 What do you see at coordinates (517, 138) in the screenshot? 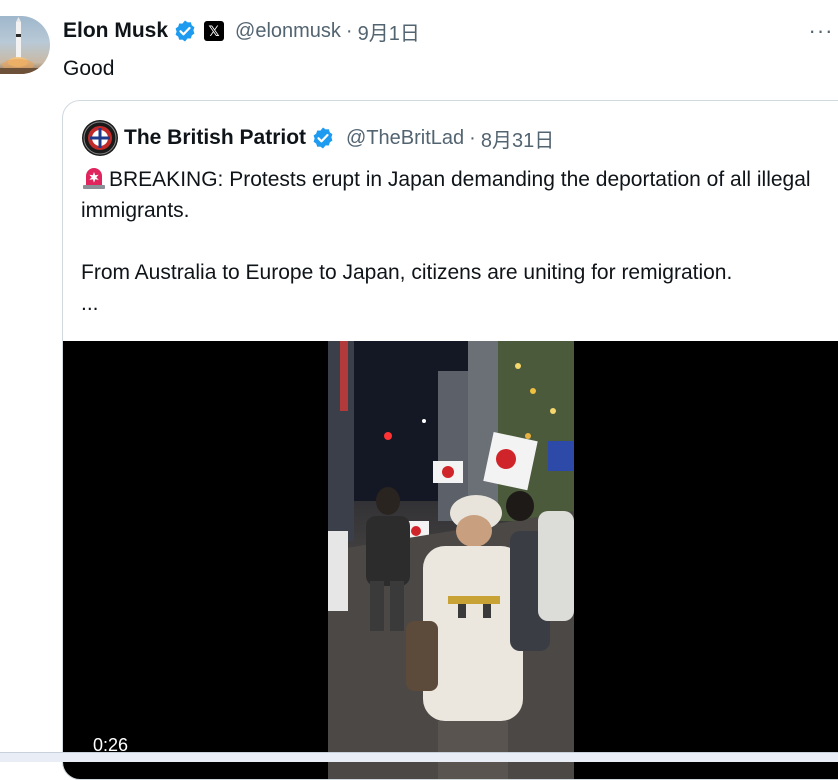
I see `quoted-tweet-date: 8月31日` at bounding box center [517, 138].